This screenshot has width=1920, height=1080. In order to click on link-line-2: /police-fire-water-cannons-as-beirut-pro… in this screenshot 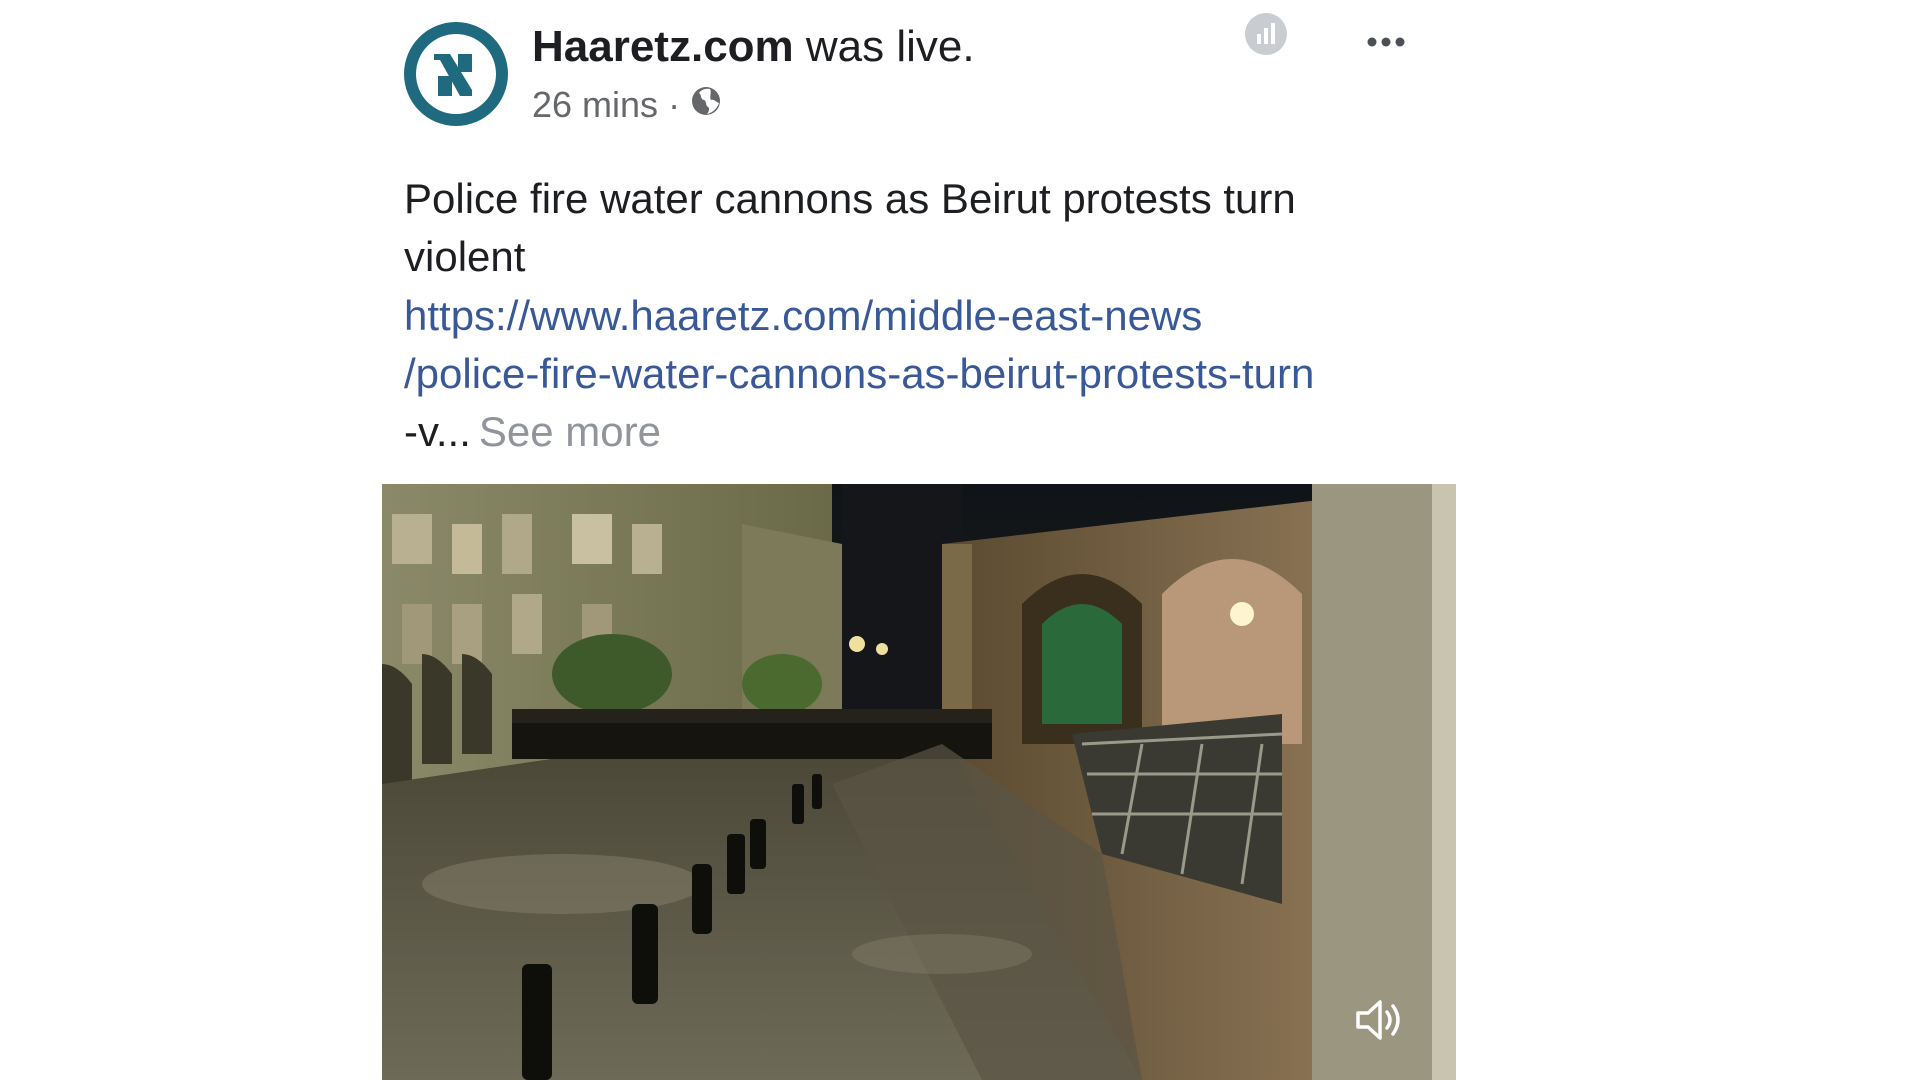, I will do `click(924, 374)`.